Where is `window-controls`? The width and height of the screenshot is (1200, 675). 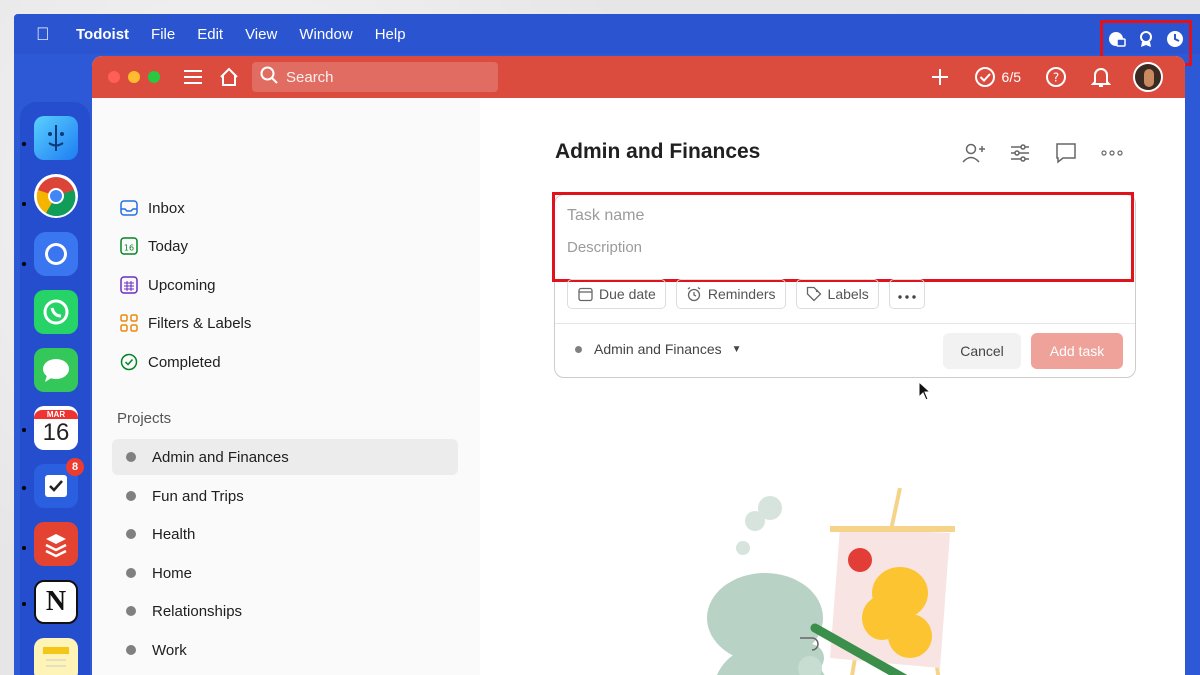
window-controls is located at coordinates (138, 77).